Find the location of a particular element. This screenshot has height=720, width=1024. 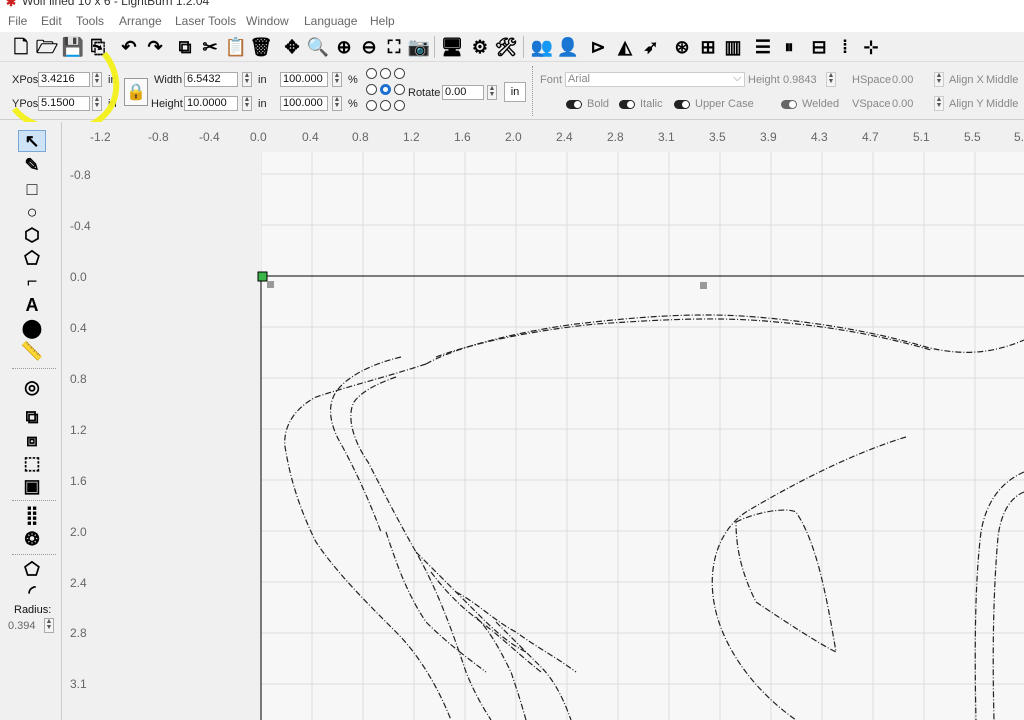

aligny-value: Middle is located at coordinates (1002, 104).